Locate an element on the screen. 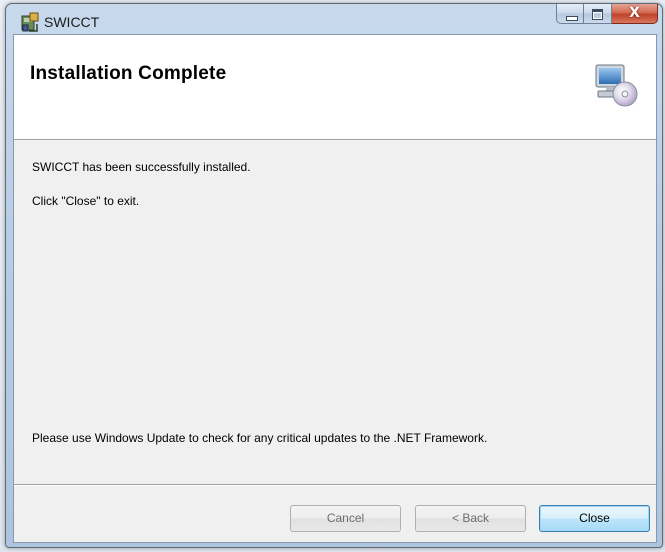  cancel-button: Cancel is located at coordinates (345, 518).